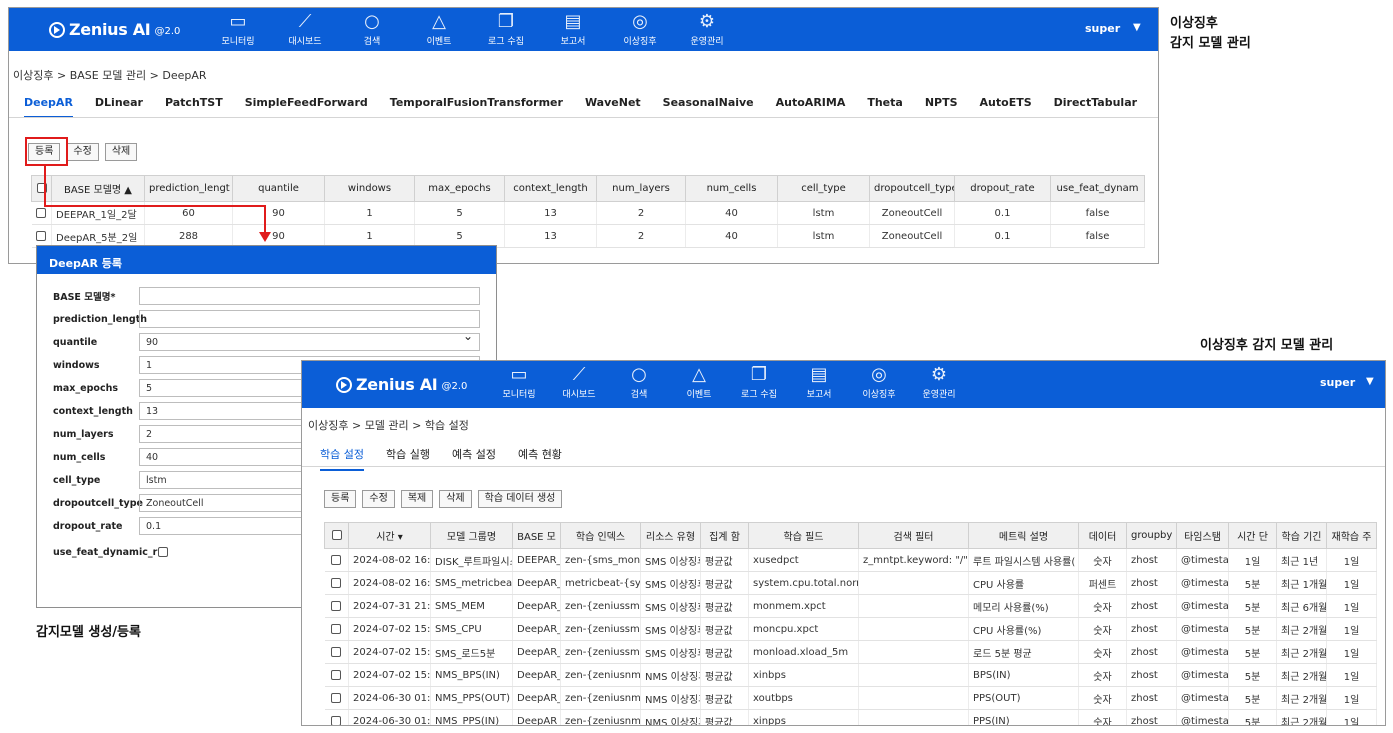 Image resolution: width=1393 pixels, height=733 pixels. Describe the element at coordinates (707, 21) in the screenshot. I see `gear-icon: ⚙` at that location.